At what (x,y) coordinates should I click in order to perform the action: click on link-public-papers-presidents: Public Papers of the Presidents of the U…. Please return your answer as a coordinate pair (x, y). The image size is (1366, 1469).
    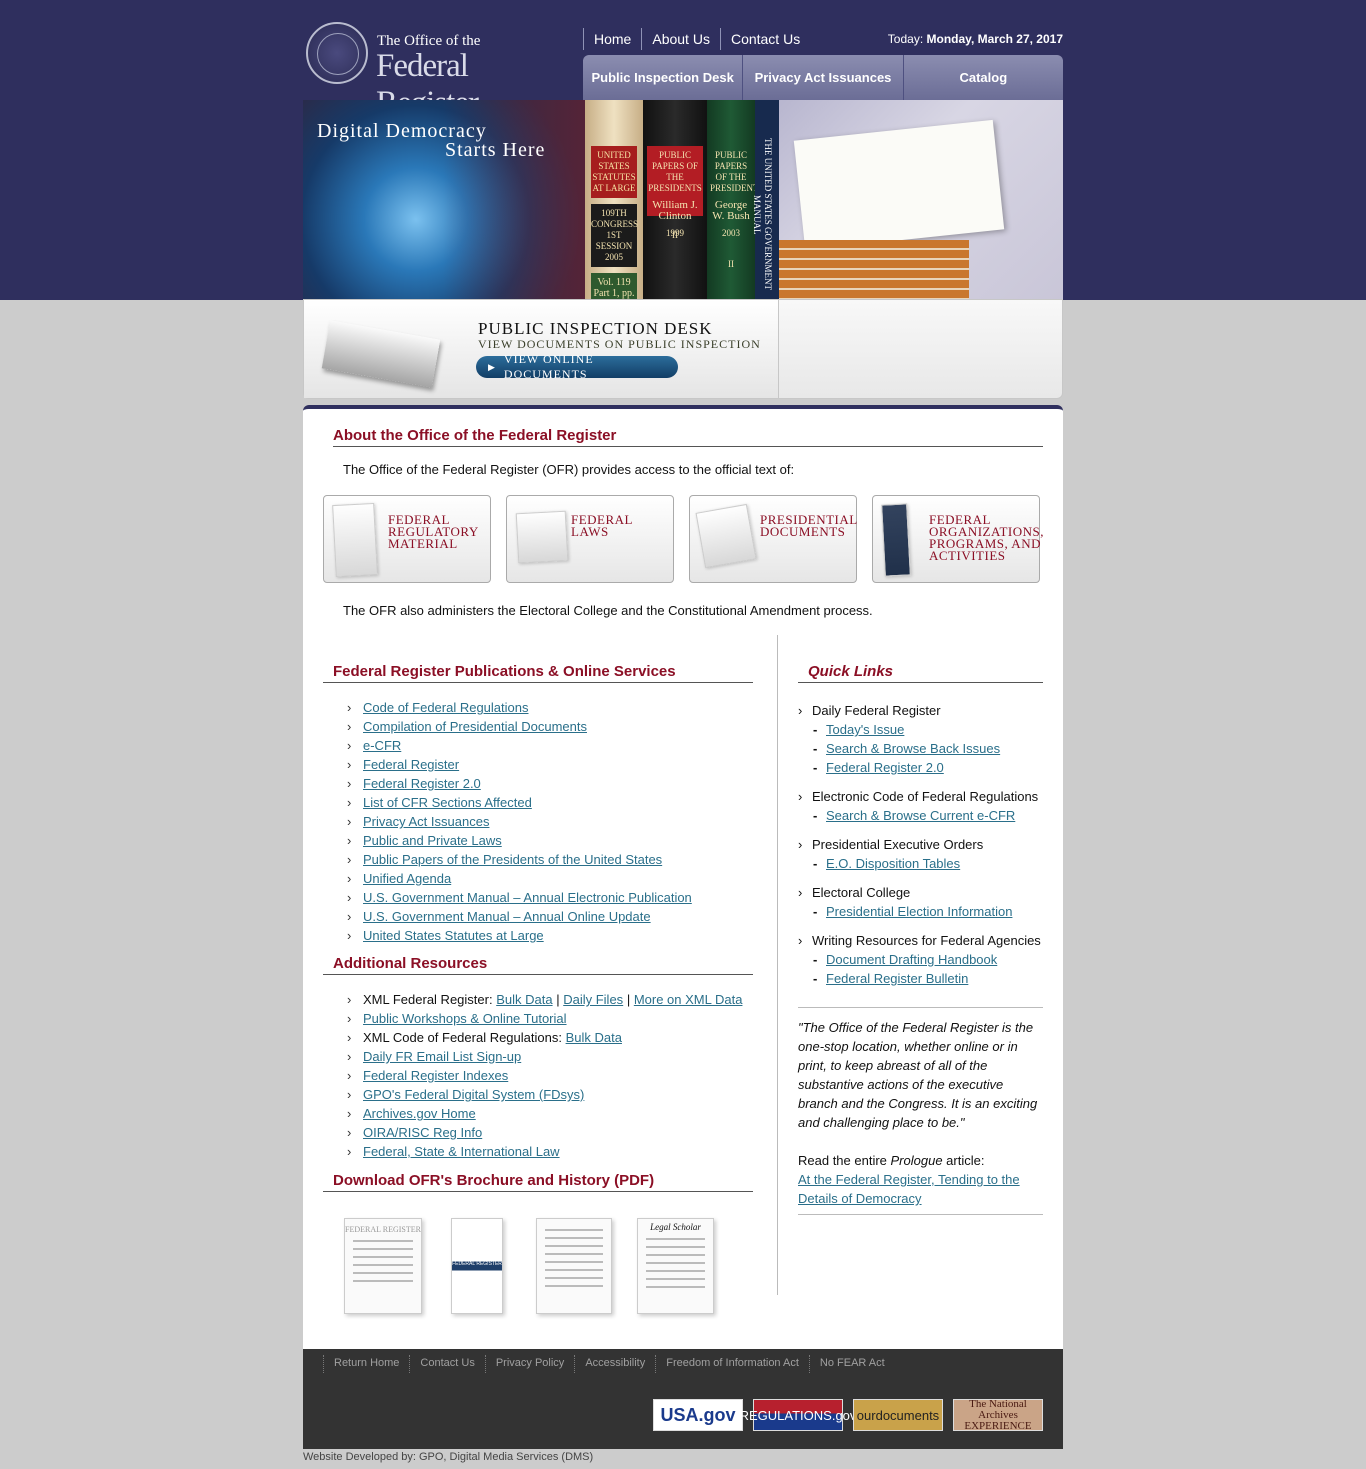
    Looking at the image, I should click on (512, 859).